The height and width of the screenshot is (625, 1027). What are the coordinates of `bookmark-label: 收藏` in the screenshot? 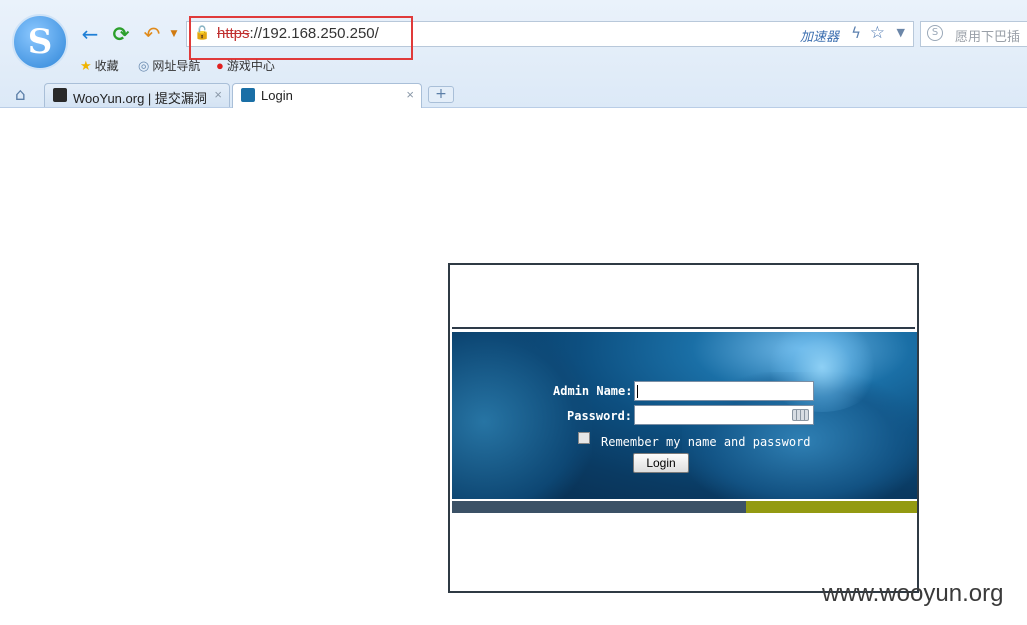 It's located at (106, 66).